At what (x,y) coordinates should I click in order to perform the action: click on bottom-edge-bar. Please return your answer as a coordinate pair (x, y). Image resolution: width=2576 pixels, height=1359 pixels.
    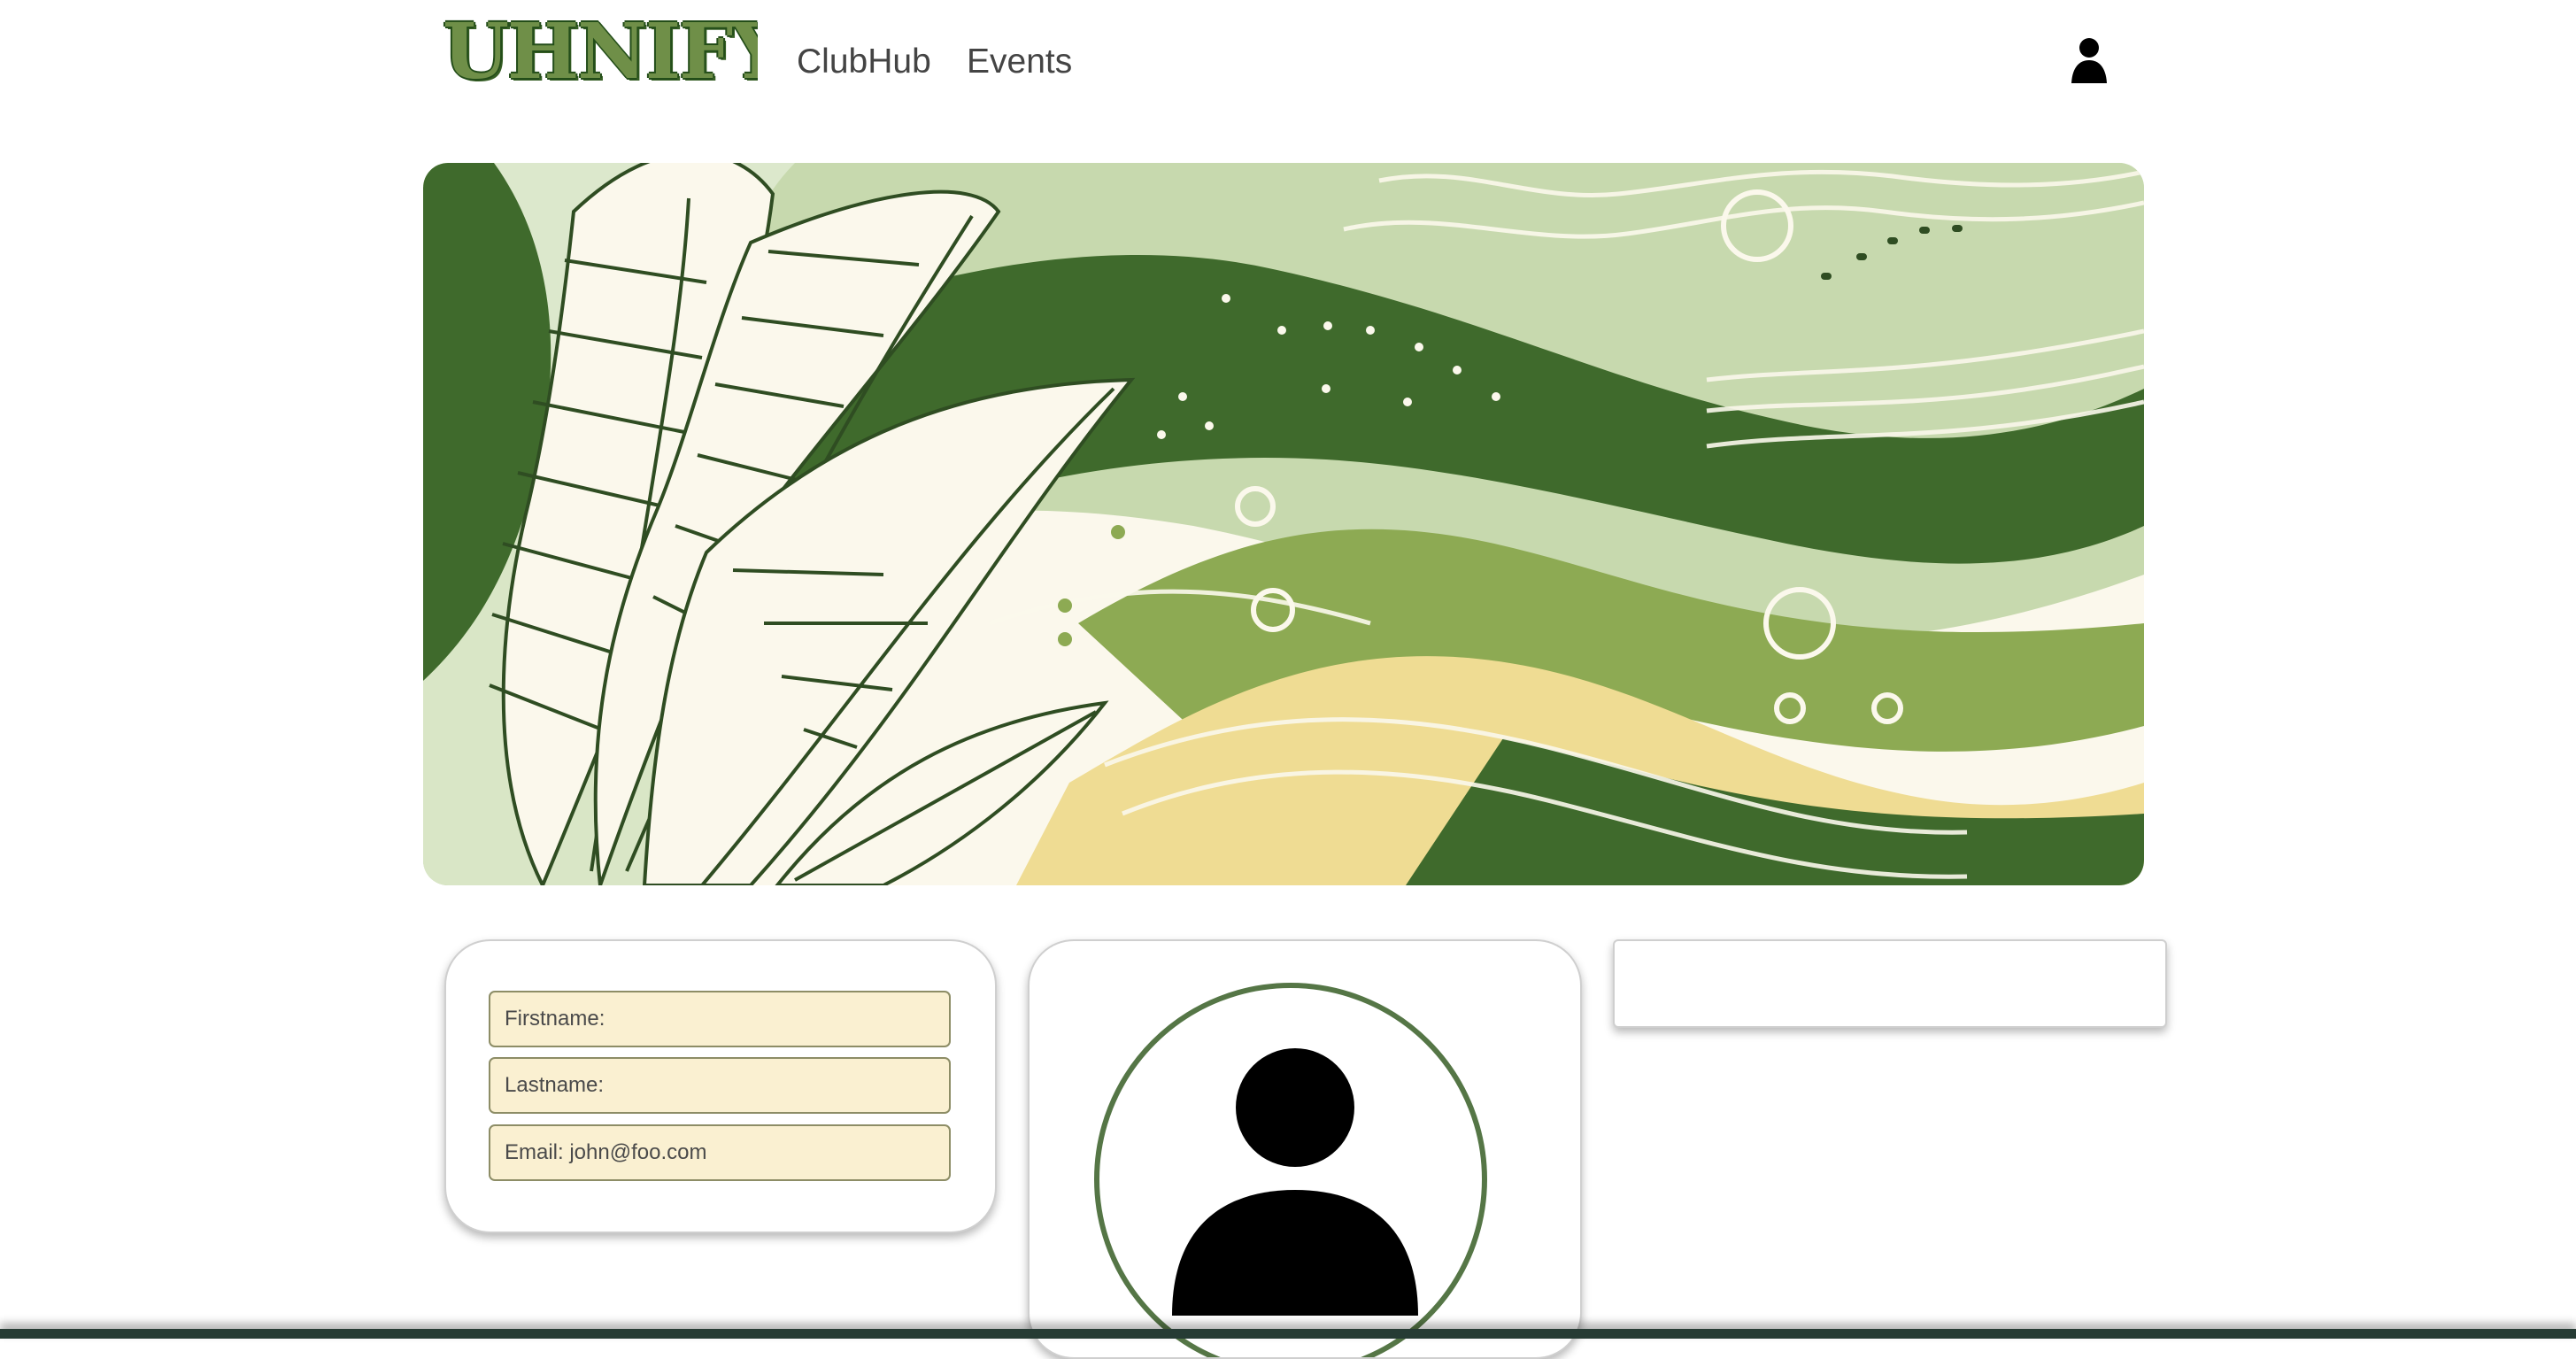
    Looking at the image, I should click on (1288, 1334).